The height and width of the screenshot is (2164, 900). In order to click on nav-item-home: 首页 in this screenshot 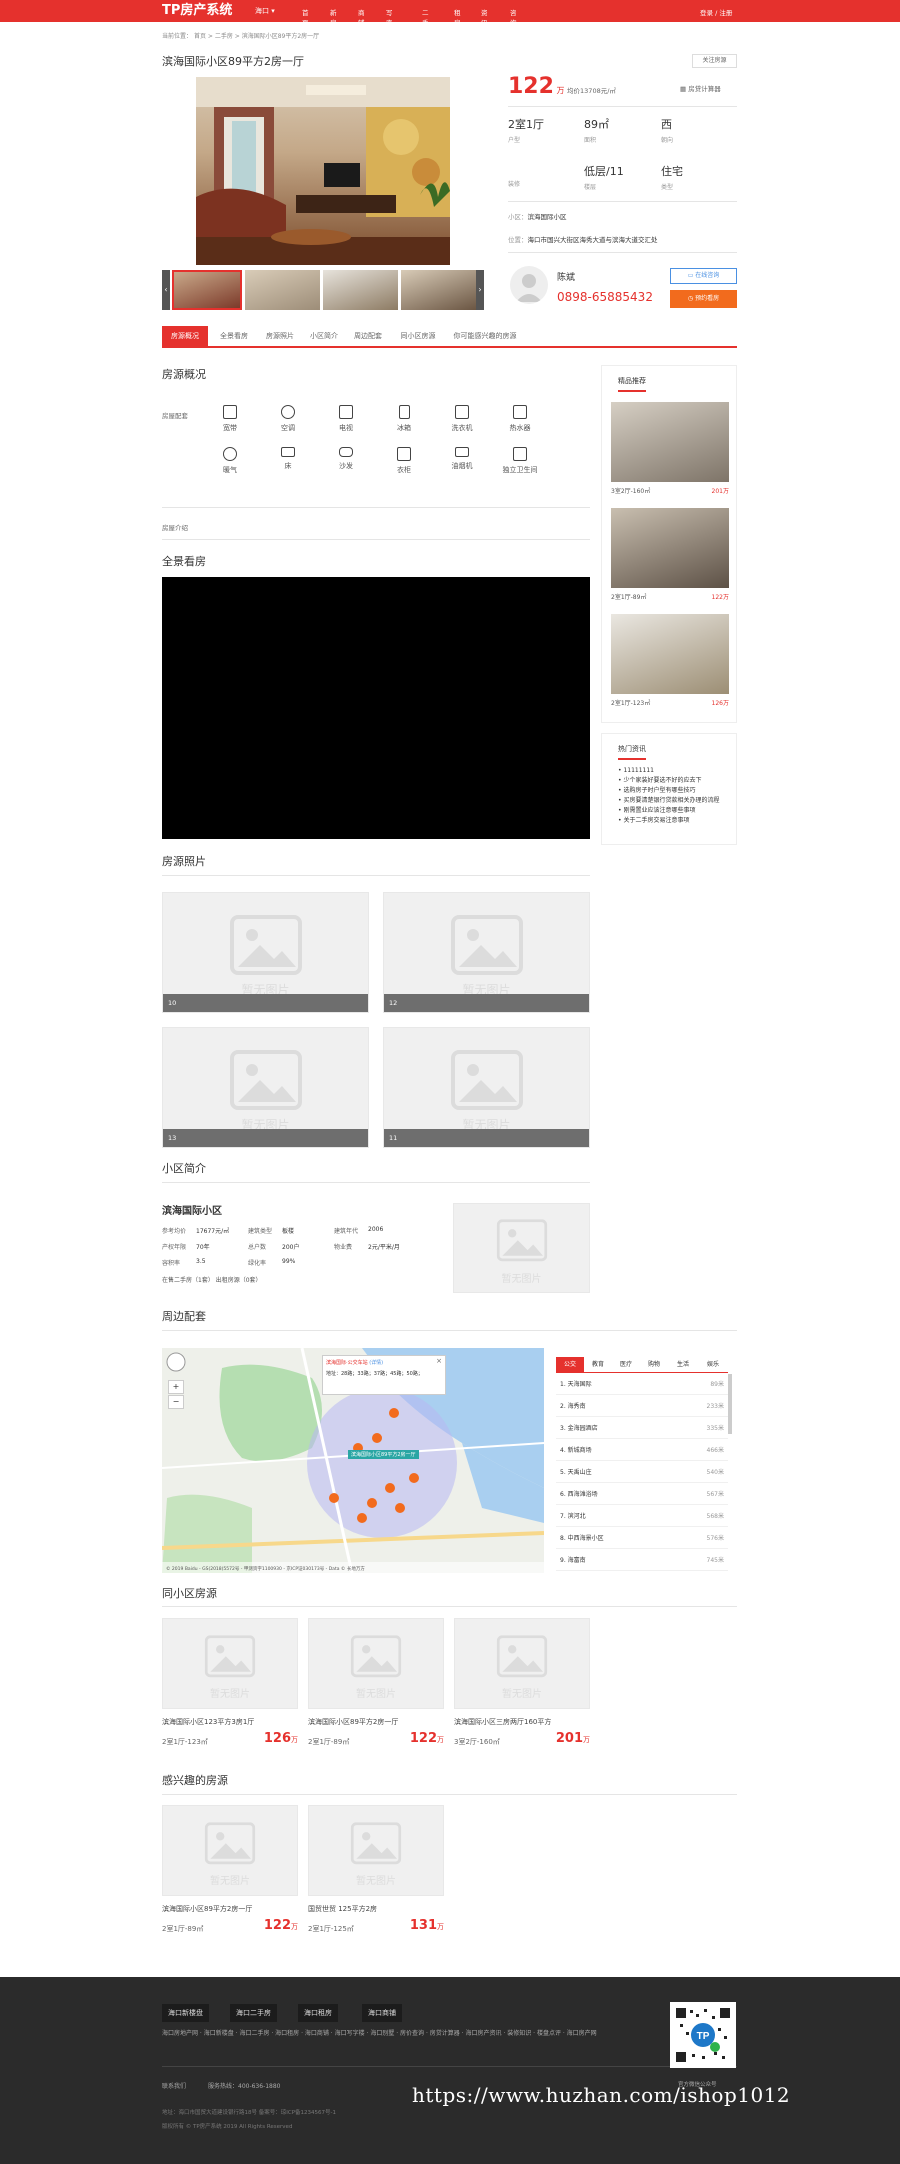, I will do `click(305, 17)`.